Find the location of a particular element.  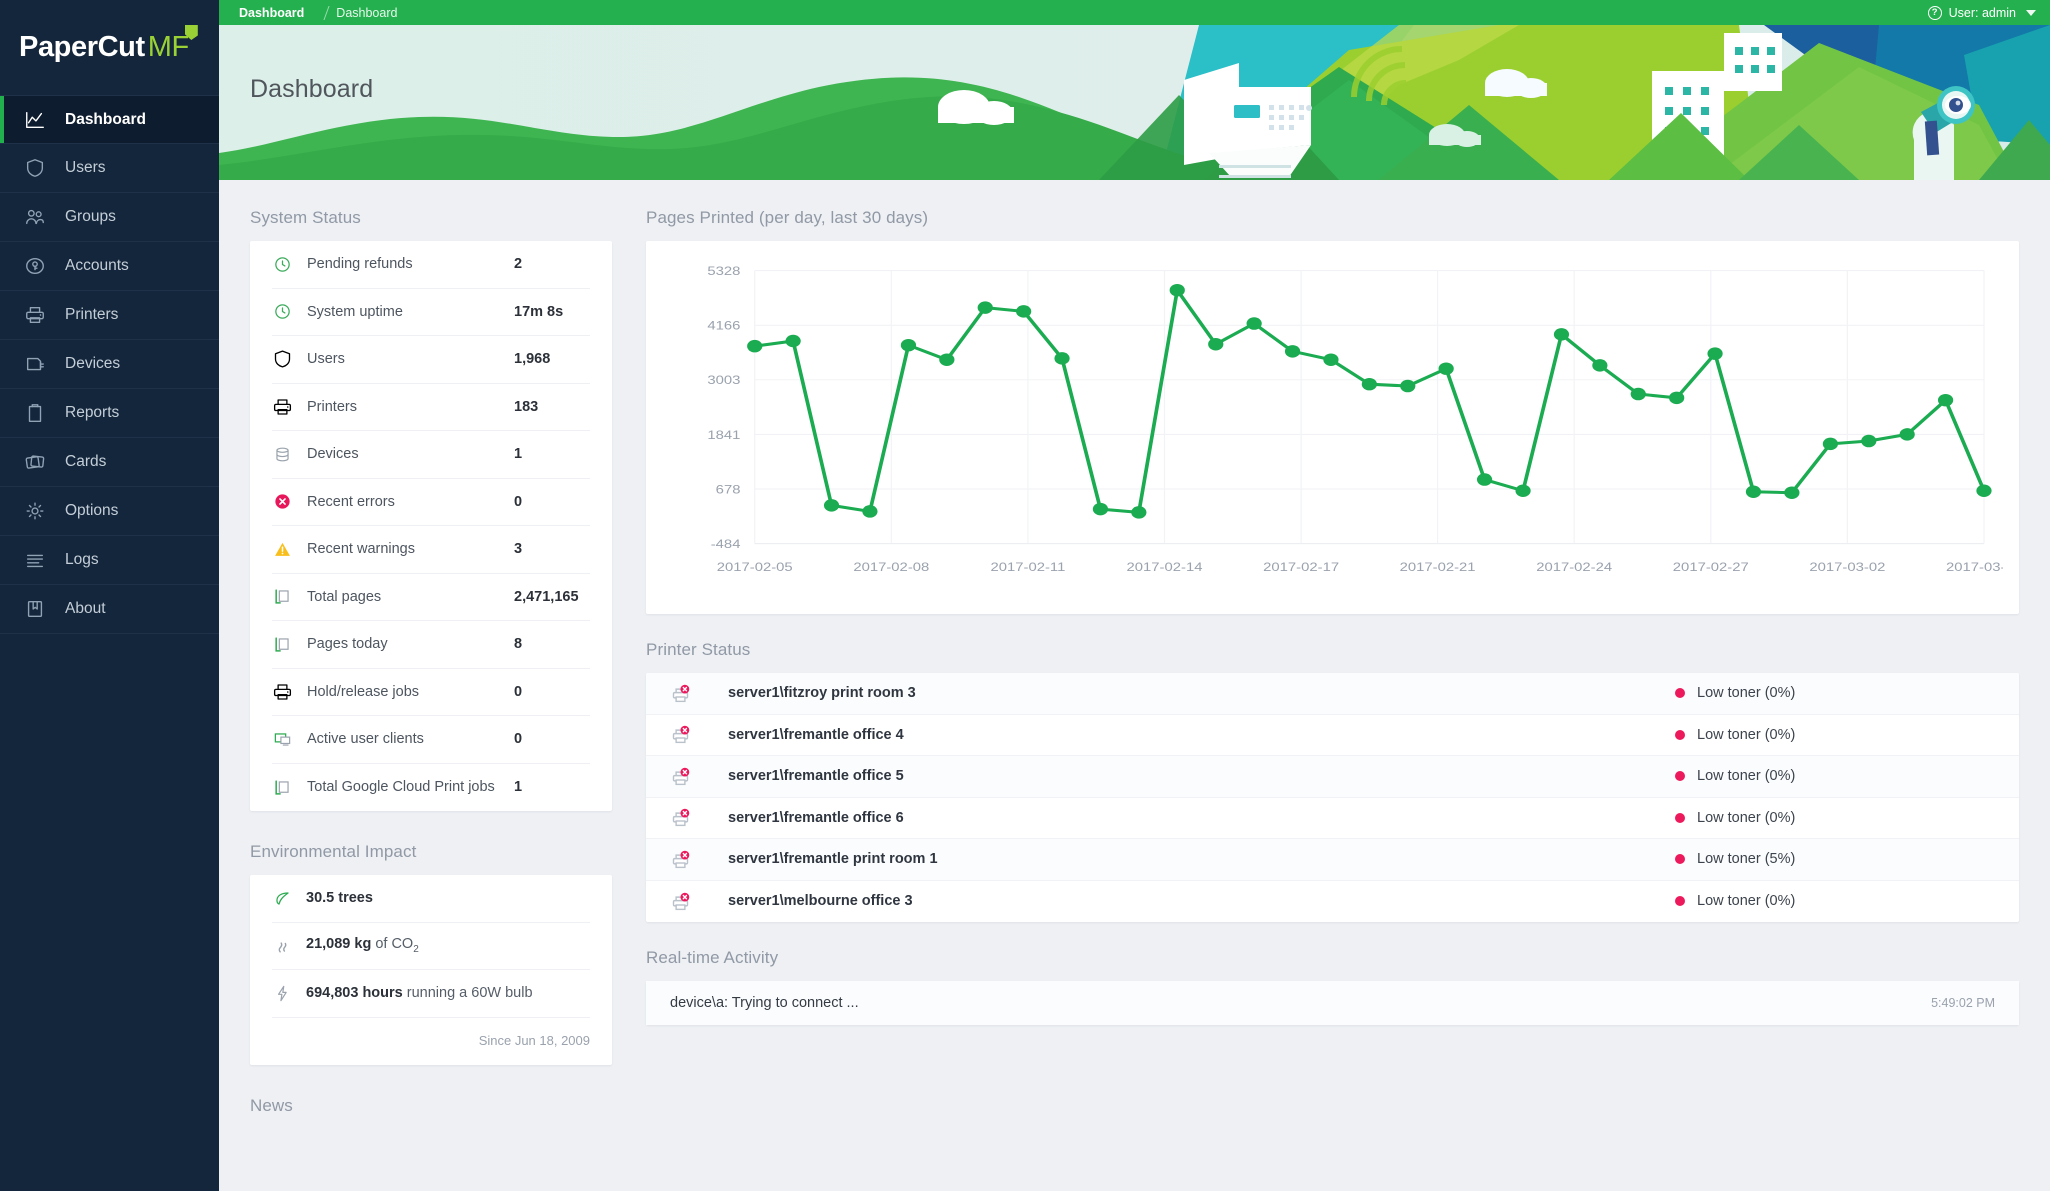

status-row: Devices 1 is located at coordinates (431, 455).